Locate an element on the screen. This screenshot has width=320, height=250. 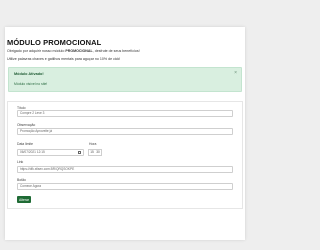
observacao-input: Promoção Aproveite já is located at coordinates (125, 131).